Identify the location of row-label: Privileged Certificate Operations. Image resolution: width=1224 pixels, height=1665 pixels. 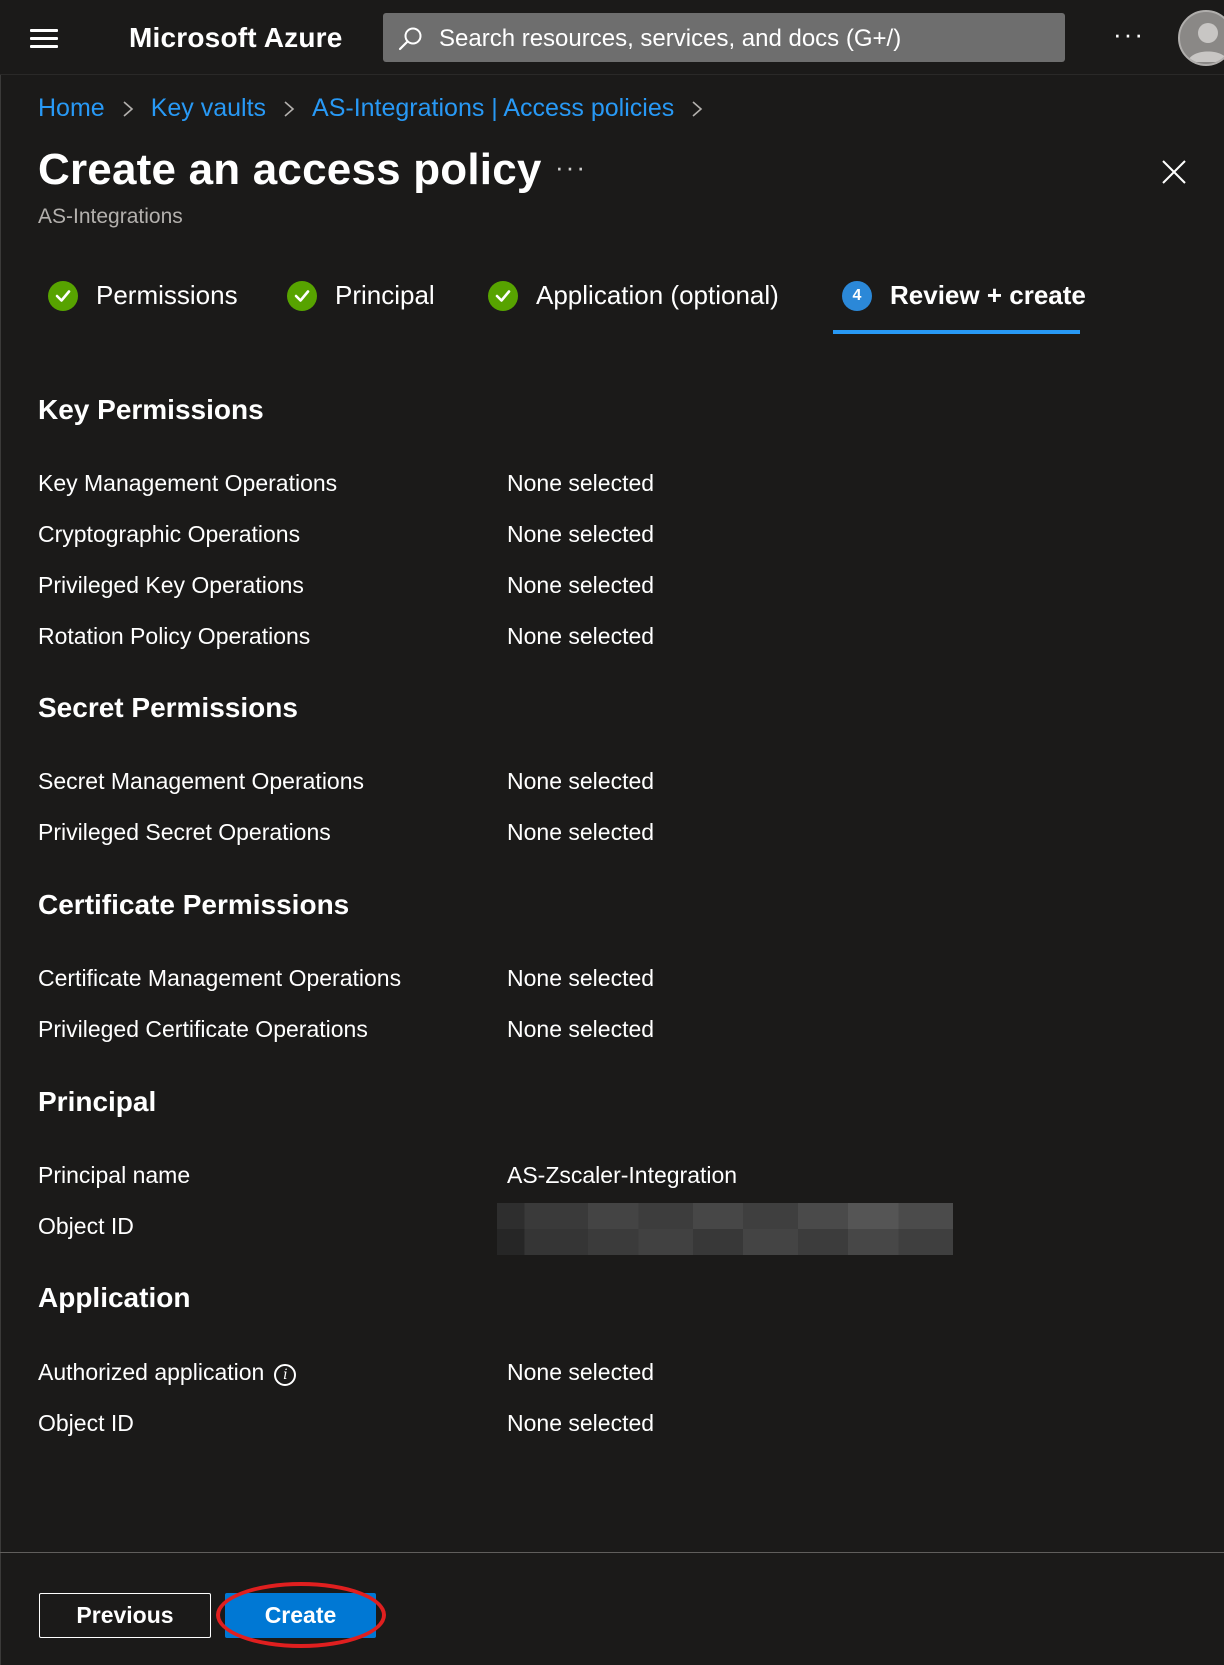
(203, 1029).